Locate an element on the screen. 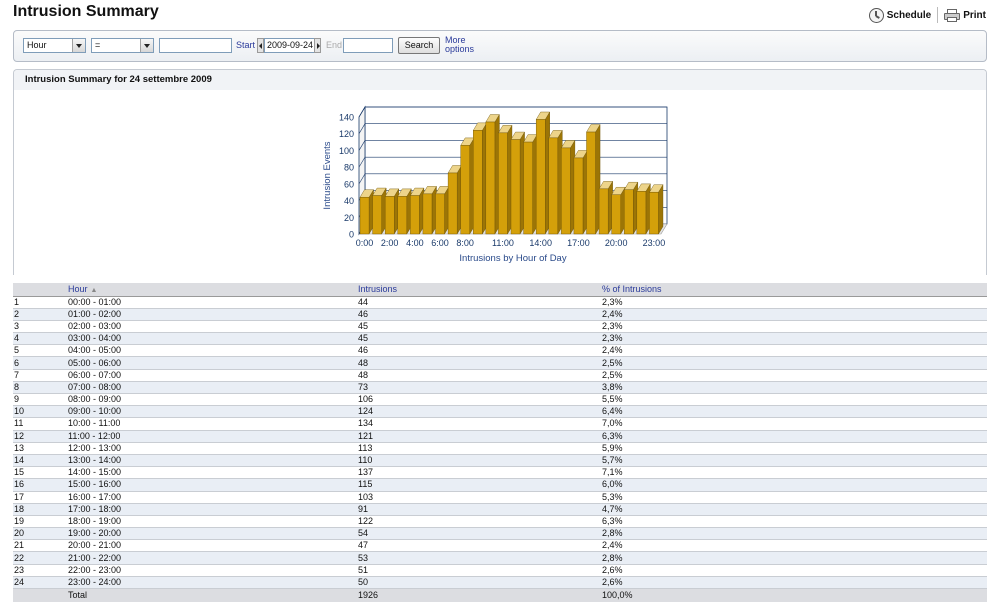  row-hour: 07:00 - 08:00 is located at coordinates (213, 388).